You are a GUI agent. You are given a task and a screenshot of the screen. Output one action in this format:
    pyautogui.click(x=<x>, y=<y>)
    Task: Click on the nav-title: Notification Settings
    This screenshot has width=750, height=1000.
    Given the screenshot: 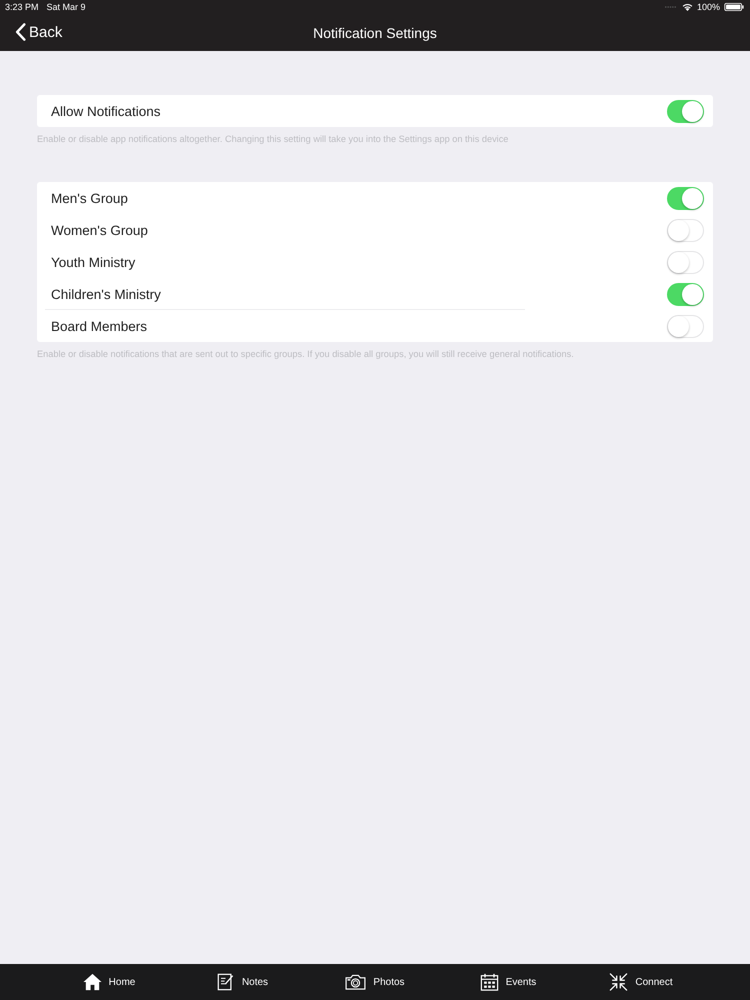 What is the action you would take?
    pyautogui.click(x=375, y=32)
    